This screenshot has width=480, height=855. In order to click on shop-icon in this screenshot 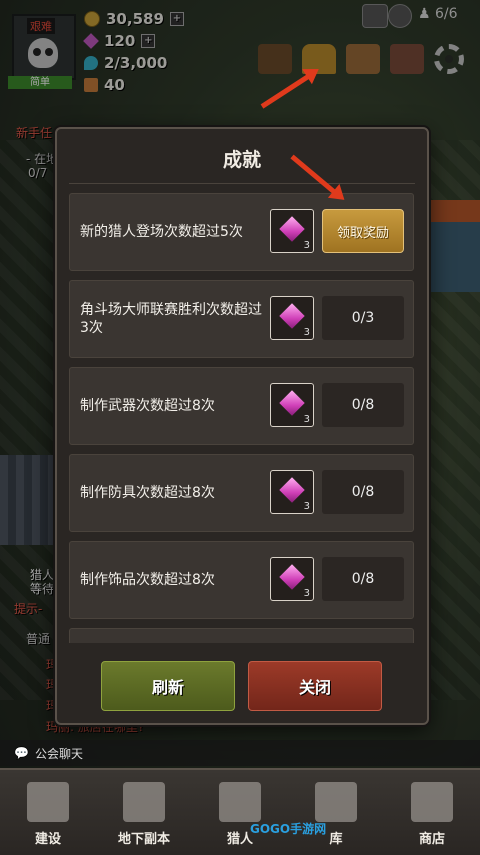, I will do `click(432, 802)`.